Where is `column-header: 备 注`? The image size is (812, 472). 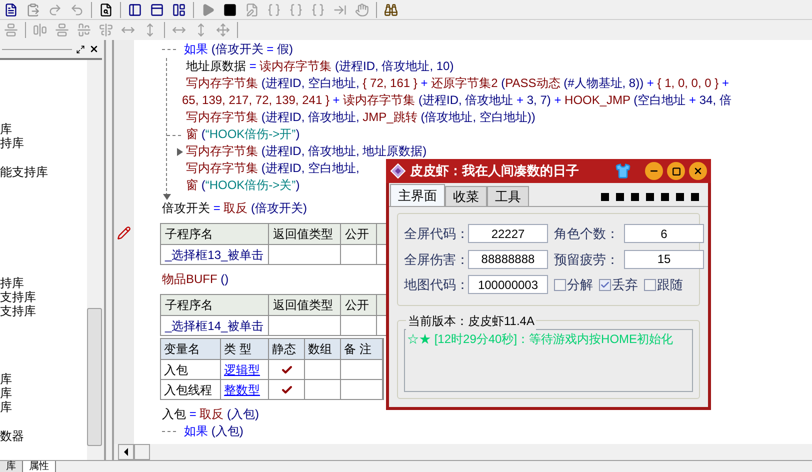
column-header: 备 注 is located at coordinates (362, 349).